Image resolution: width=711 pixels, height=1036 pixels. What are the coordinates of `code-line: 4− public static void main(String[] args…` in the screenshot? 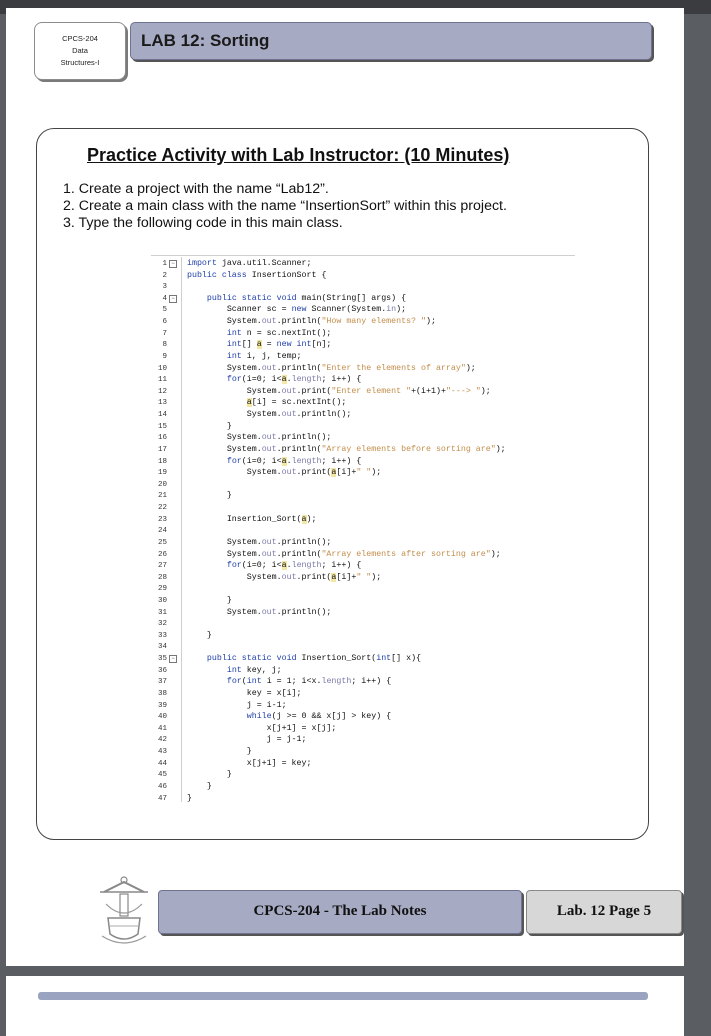 It's located at (363, 299).